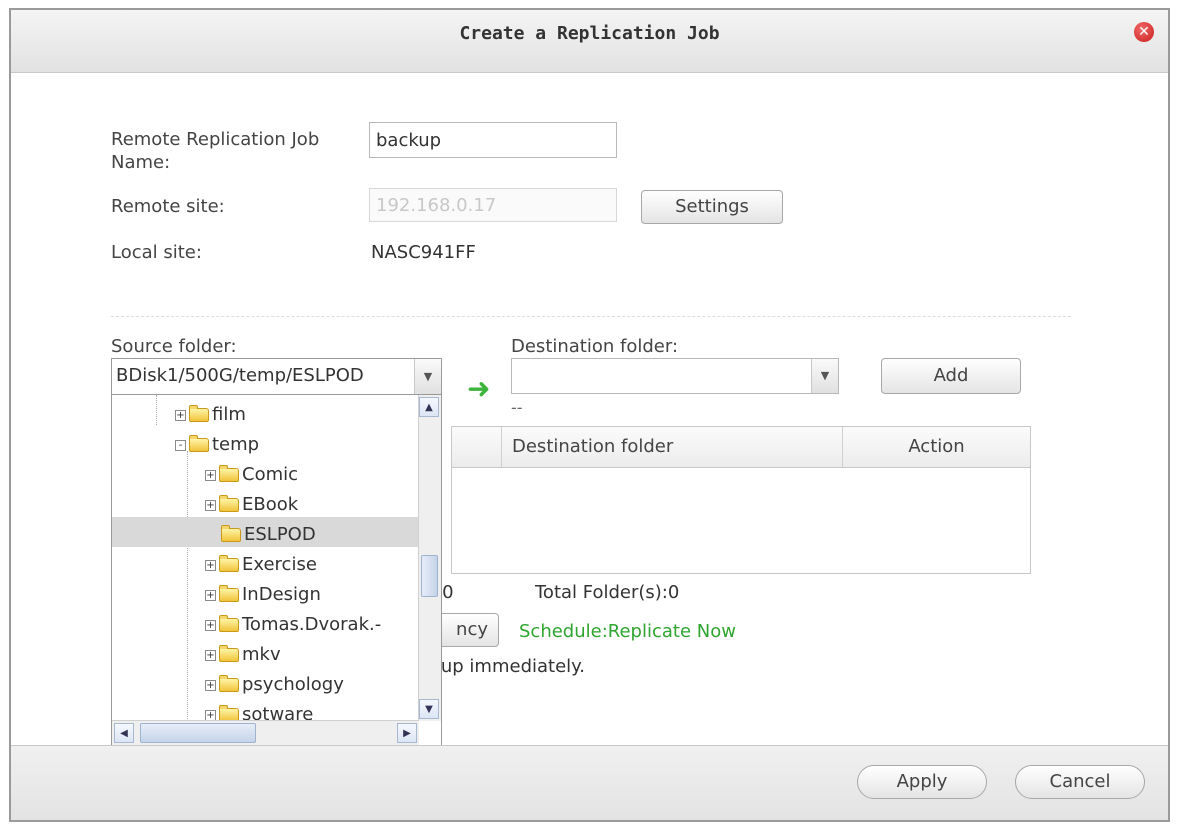 Image resolution: width=1184 pixels, height=828 pixels. I want to click on settings-button: Settings, so click(712, 207).